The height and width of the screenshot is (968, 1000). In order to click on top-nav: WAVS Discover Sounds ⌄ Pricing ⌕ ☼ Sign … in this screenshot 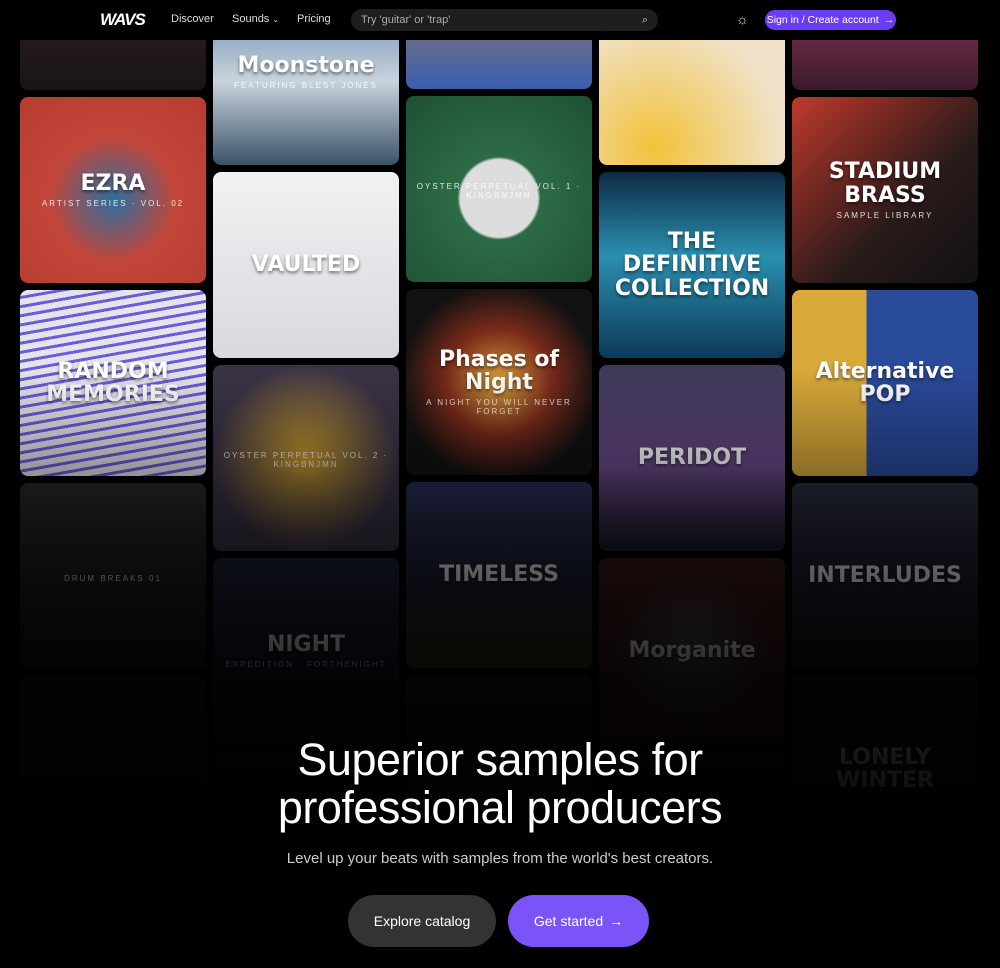, I will do `click(500, 20)`.